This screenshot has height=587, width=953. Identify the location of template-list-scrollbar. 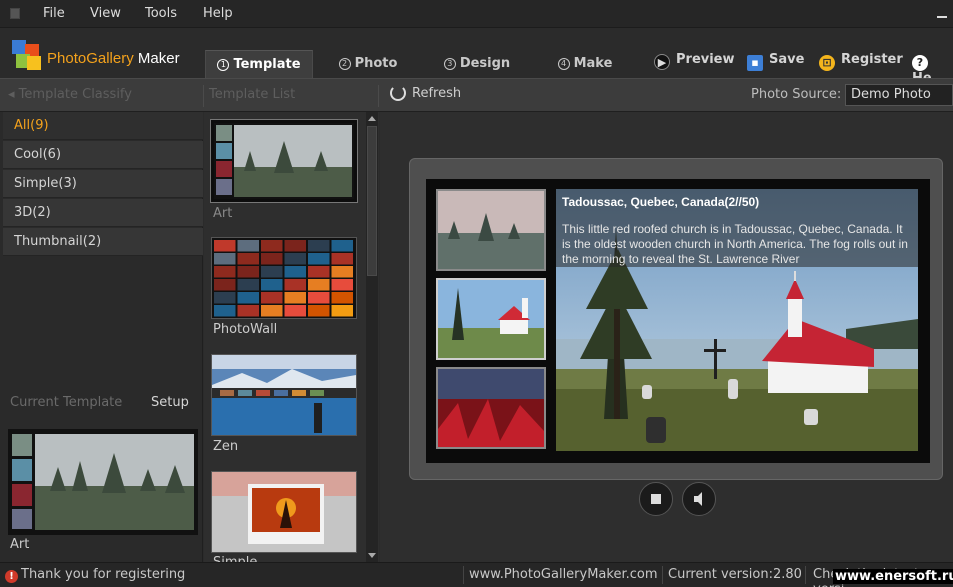
(372, 337).